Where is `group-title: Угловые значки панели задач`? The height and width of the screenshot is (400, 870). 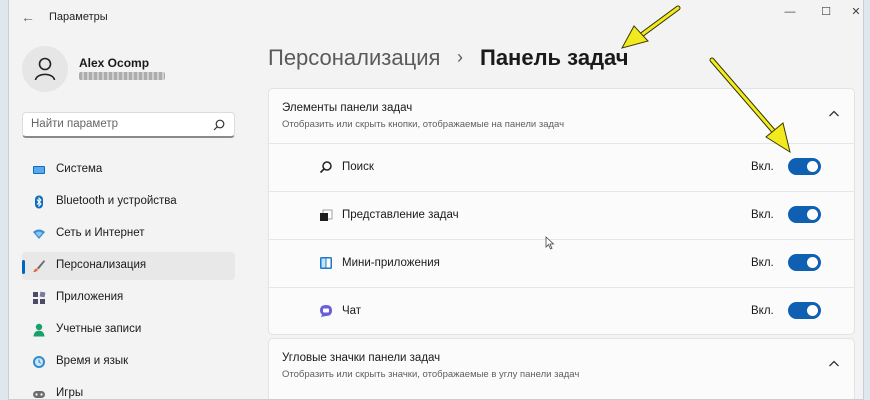
group-title: Угловые значки панели задач is located at coordinates (361, 358).